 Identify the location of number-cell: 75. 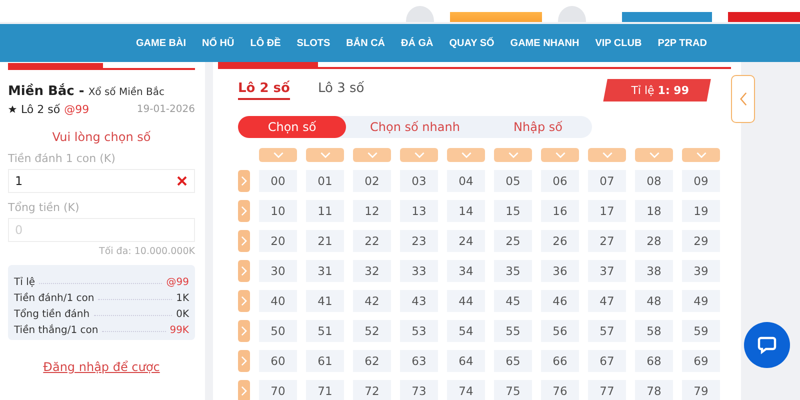
(513, 390).